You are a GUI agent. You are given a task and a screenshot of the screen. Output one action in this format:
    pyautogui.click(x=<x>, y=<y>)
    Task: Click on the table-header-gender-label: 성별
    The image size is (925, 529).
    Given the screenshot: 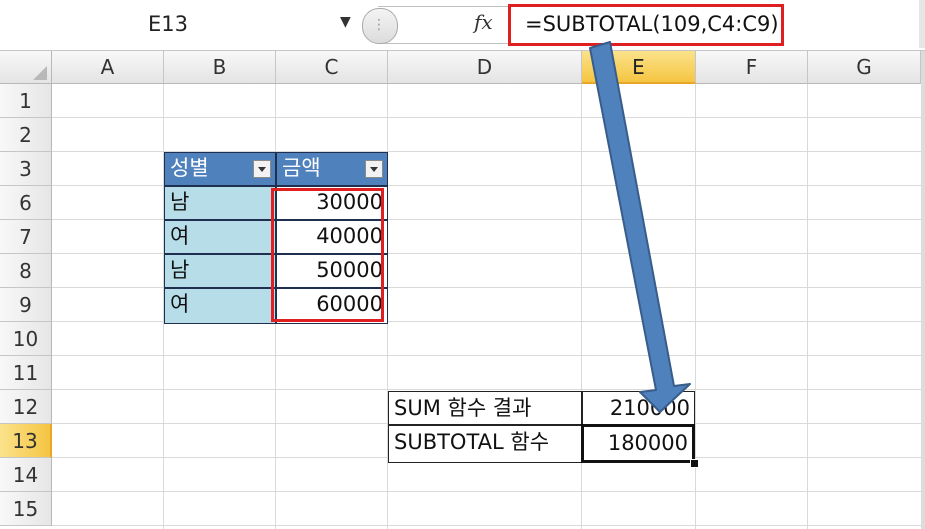 What is the action you would take?
    pyautogui.click(x=189, y=168)
    